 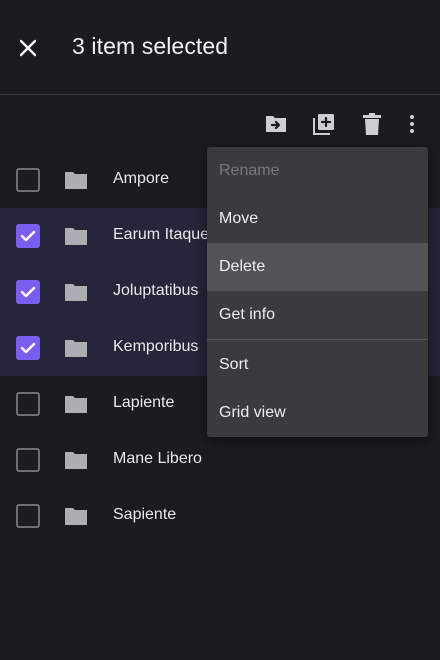 I want to click on add-to-collection-icon, so click(x=324, y=124).